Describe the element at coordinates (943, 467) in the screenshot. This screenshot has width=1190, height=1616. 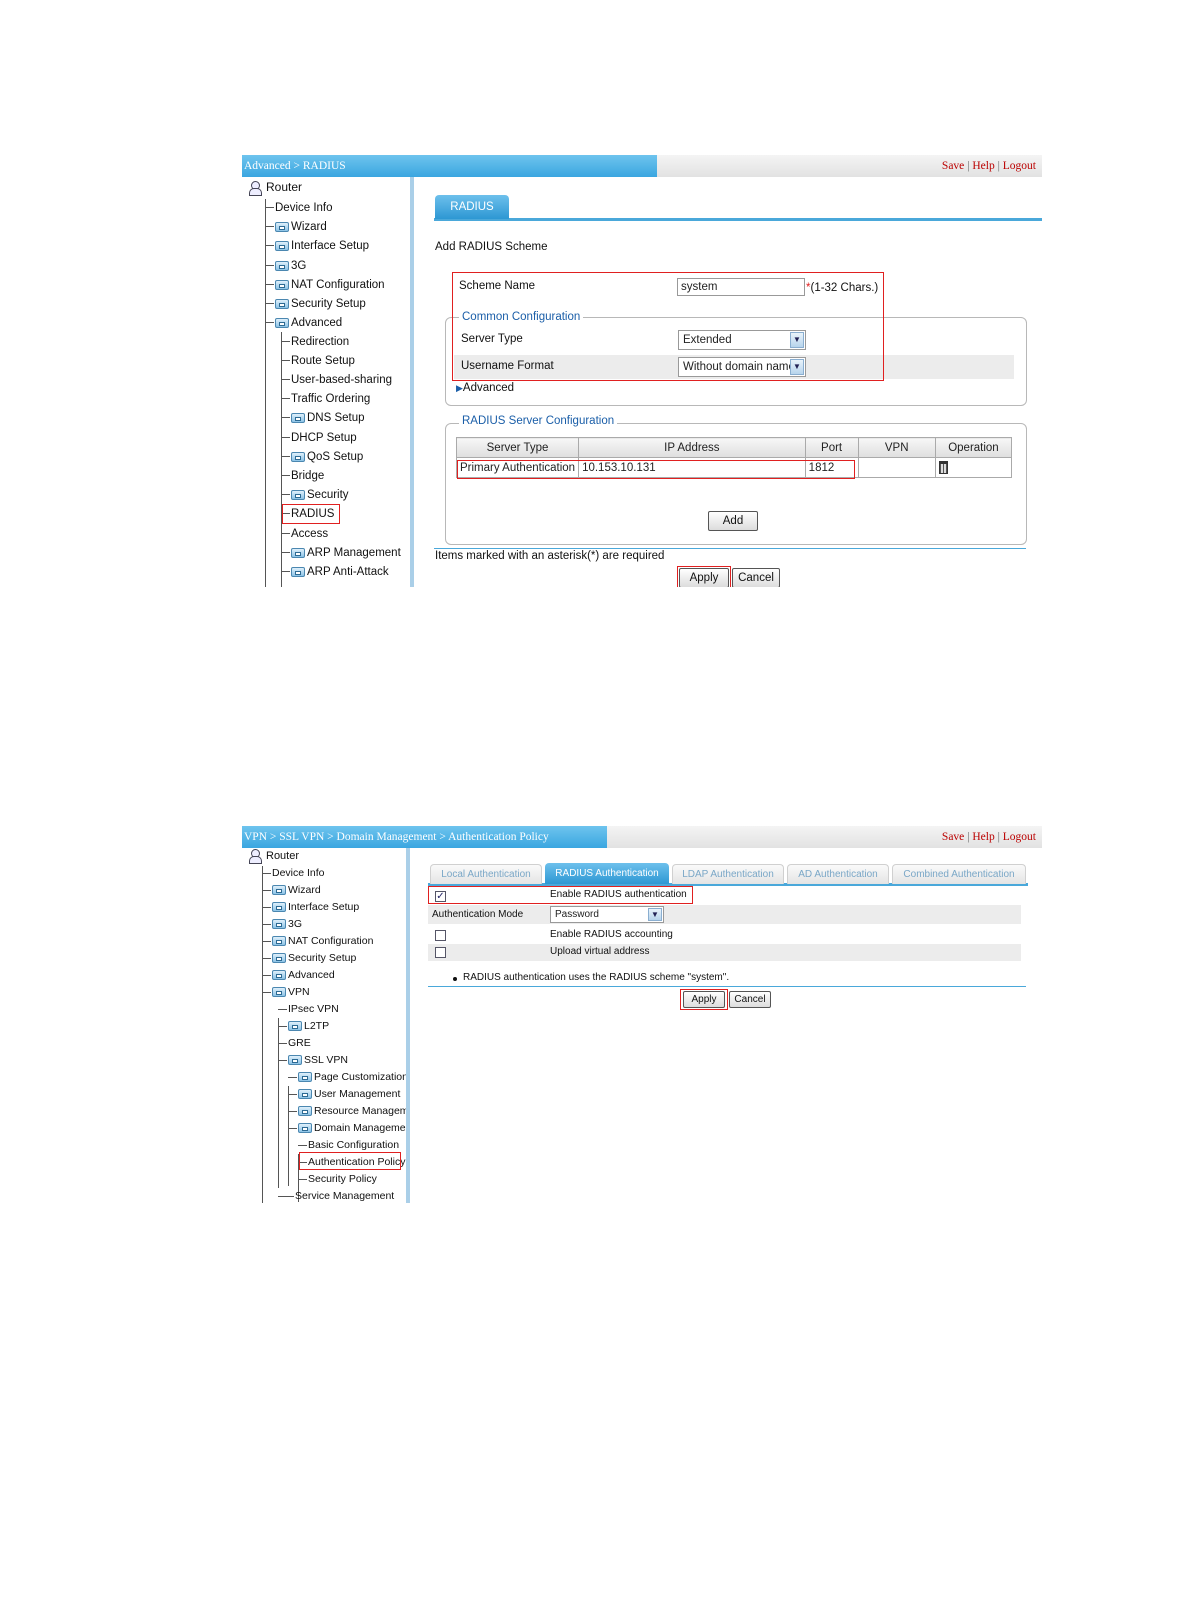
I see `trash-icon` at that location.